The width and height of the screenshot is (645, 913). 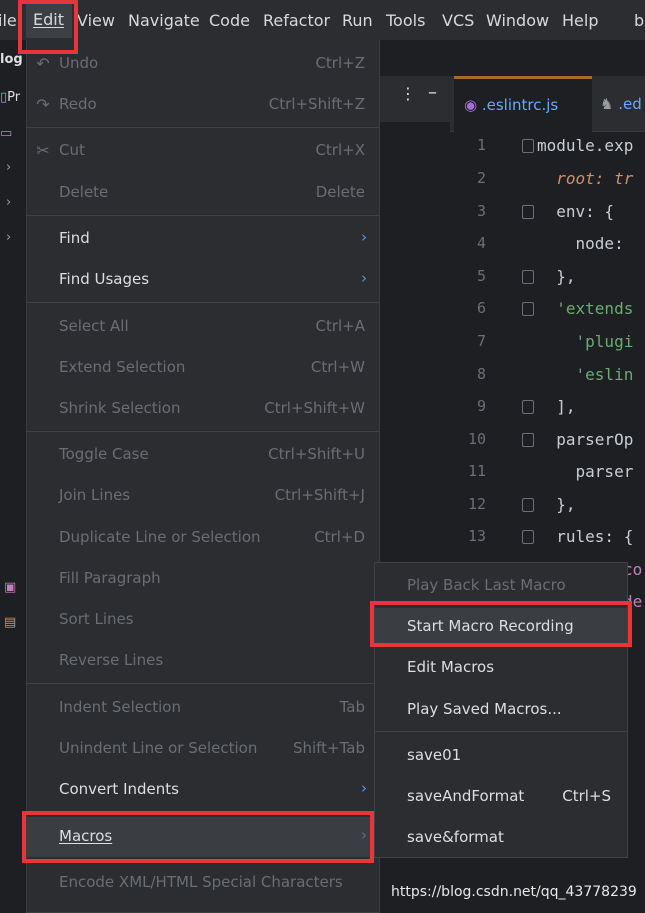 What do you see at coordinates (94, 326) in the screenshot?
I see `menu-item-label: Select All` at bounding box center [94, 326].